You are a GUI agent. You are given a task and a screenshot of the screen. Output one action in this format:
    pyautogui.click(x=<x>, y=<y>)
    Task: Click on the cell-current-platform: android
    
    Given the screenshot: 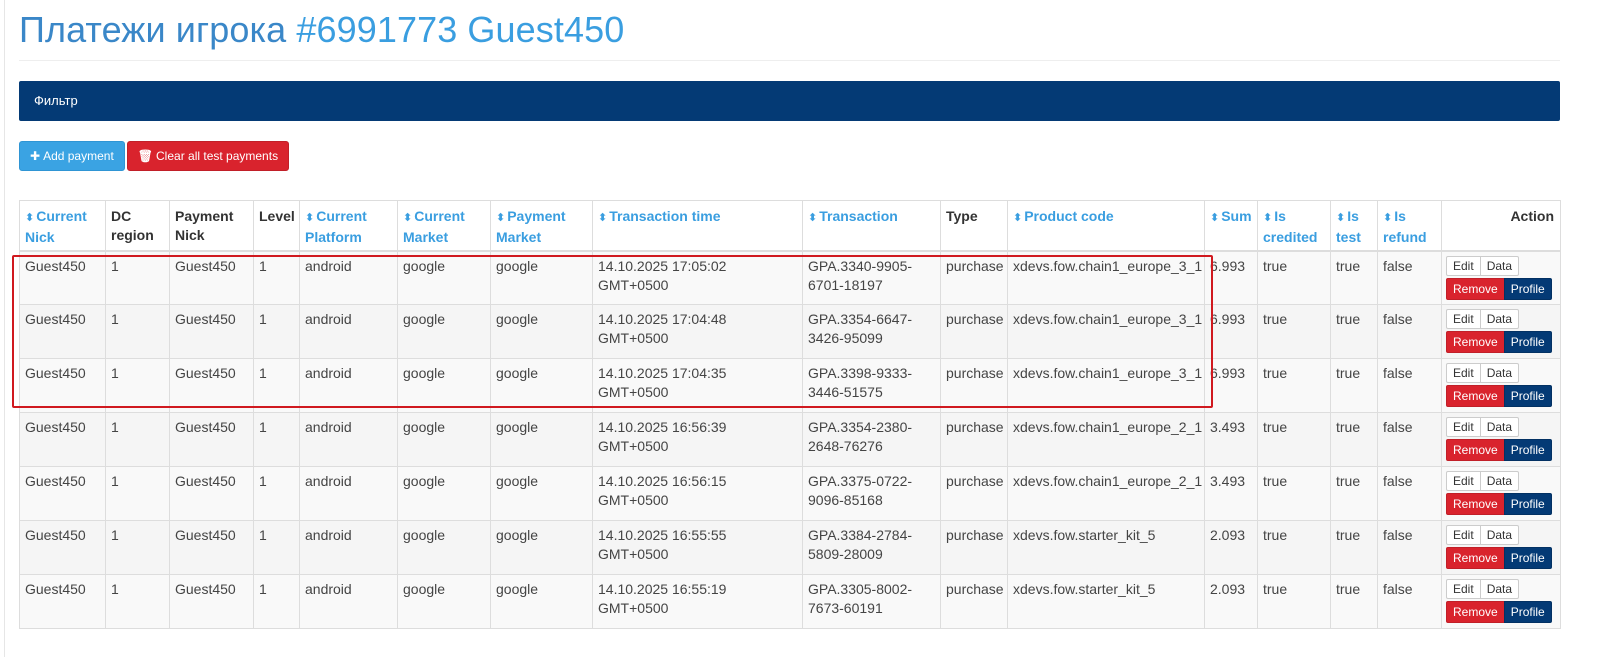 What is the action you would take?
    pyautogui.click(x=348, y=385)
    